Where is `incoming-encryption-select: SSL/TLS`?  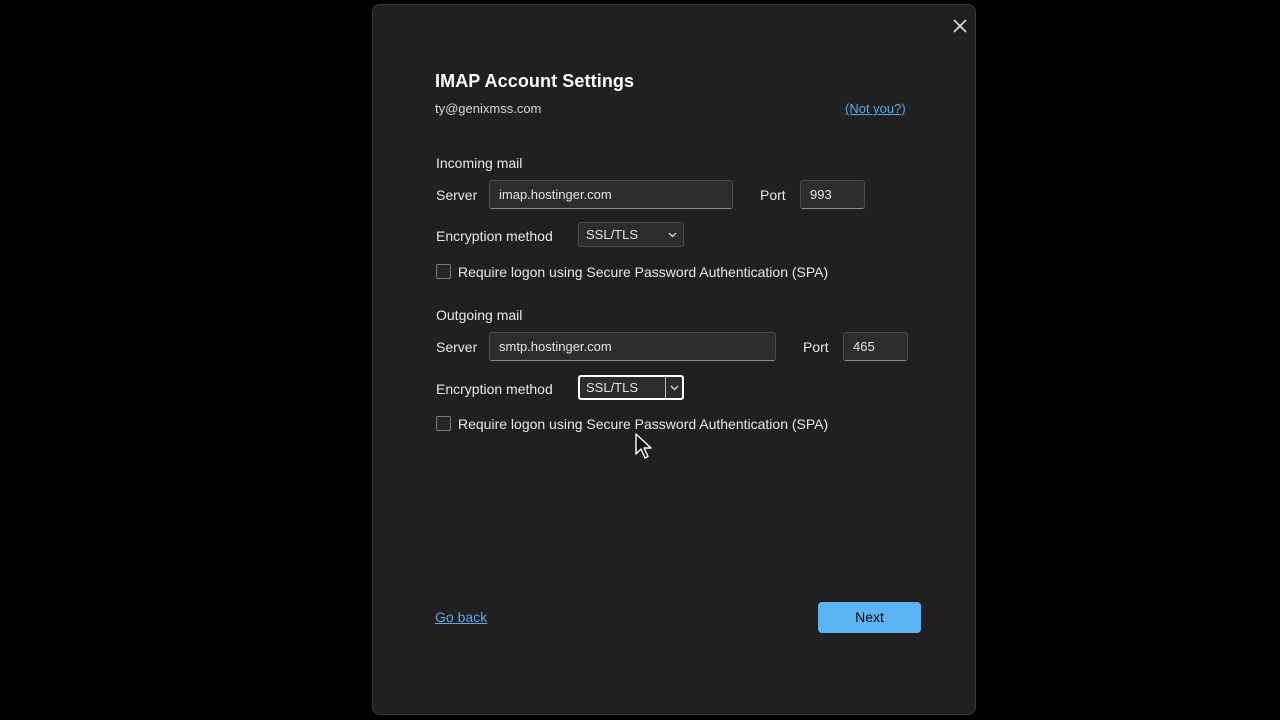 incoming-encryption-select: SSL/TLS is located at coordinates (631, 234).